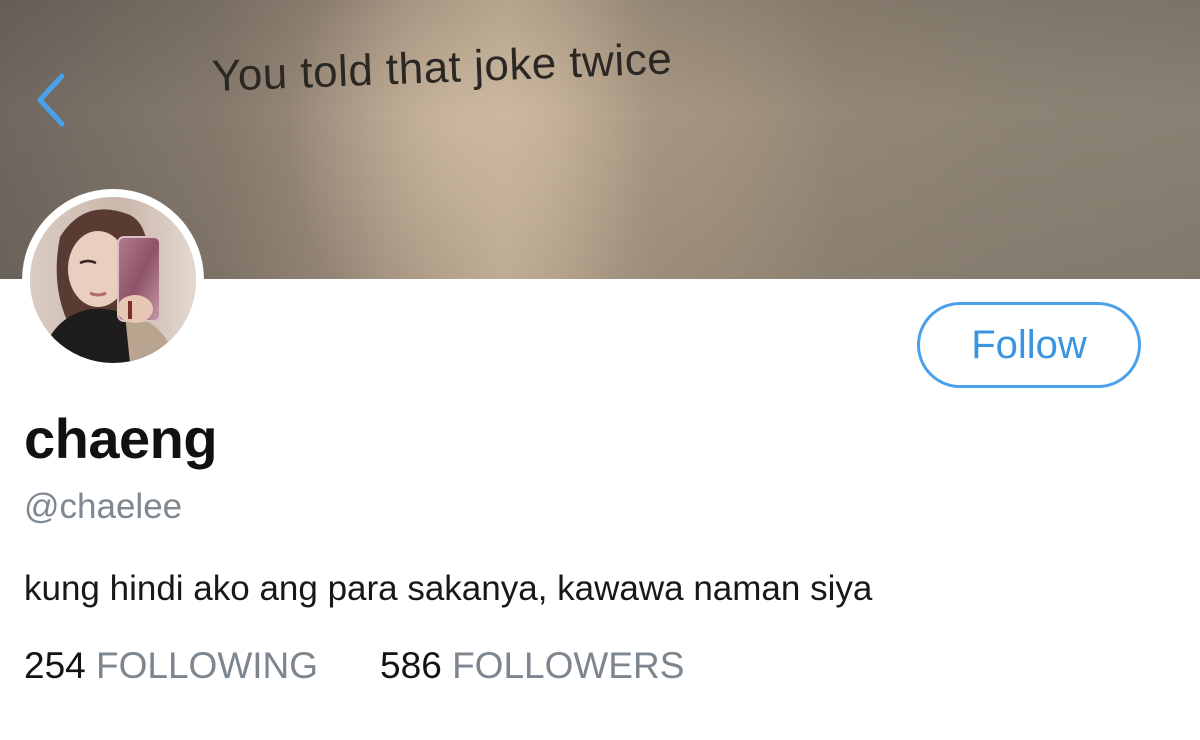 The width and height of the screenshot is (1200, 740). I want to click on follow-button: Follow, so click(1029, 345).